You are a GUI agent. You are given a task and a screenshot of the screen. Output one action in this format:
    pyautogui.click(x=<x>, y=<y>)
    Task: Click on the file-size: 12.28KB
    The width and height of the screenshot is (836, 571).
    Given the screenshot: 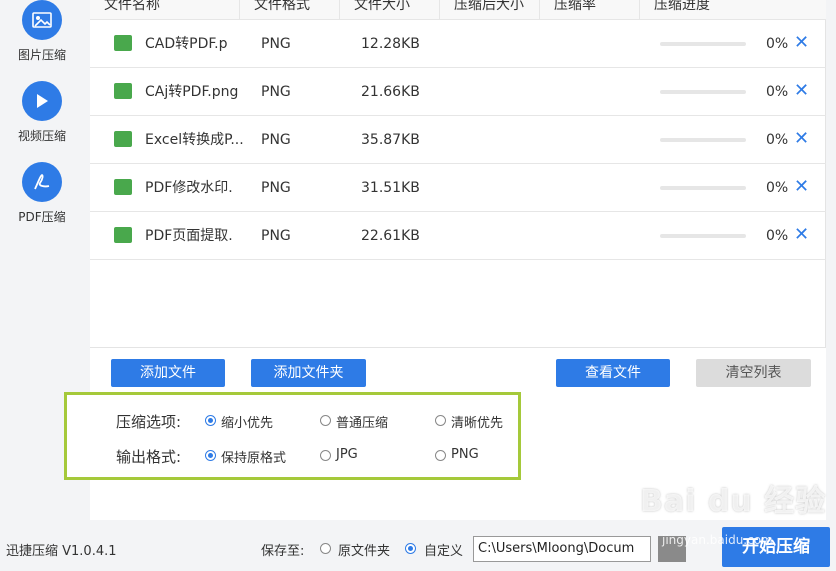 What is the action you would take?
    pyautogui.click(x=390, y=44)
    